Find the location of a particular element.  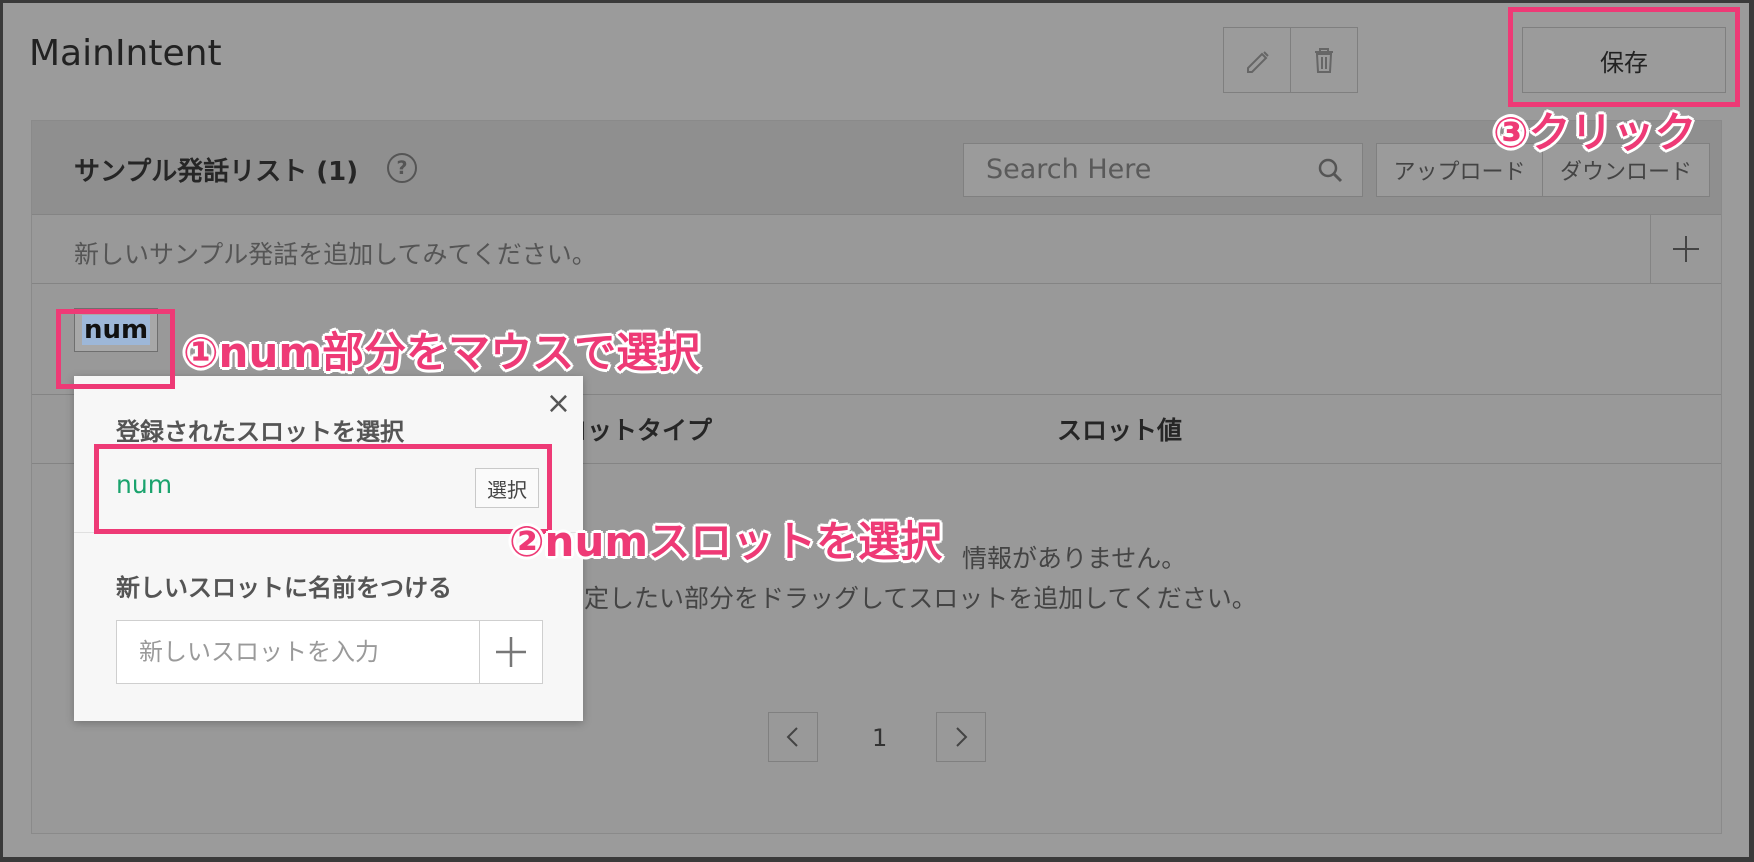

help-icon: ? is located at coordinates (402, 168).